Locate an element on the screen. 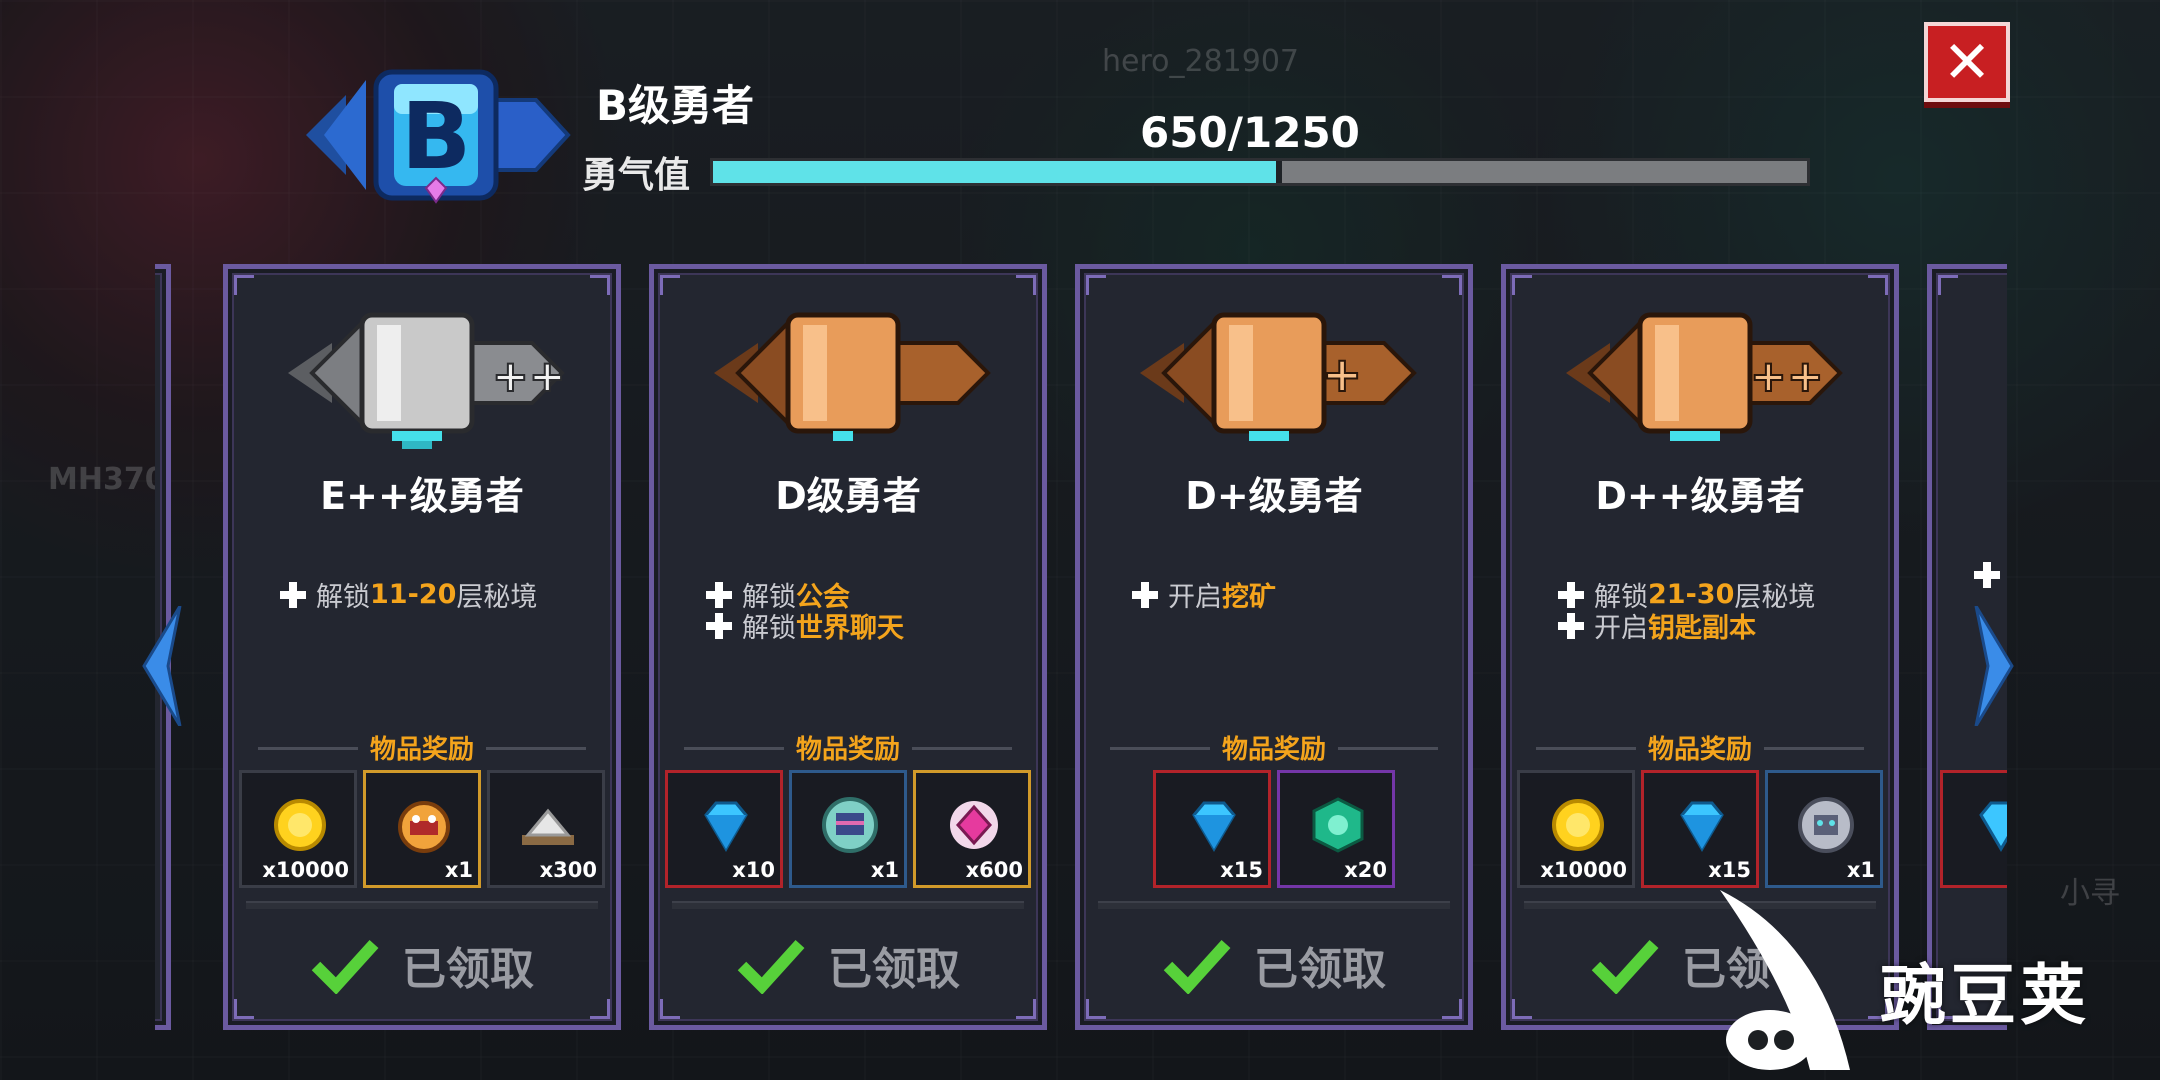 This screenshot has height=1080, width=2160. rank-card-d: D级勇者 解锁 公会 解锁 世界聊天 物品奖励 x10 x1 x600 已领取 is located at coordinates (848, 647).